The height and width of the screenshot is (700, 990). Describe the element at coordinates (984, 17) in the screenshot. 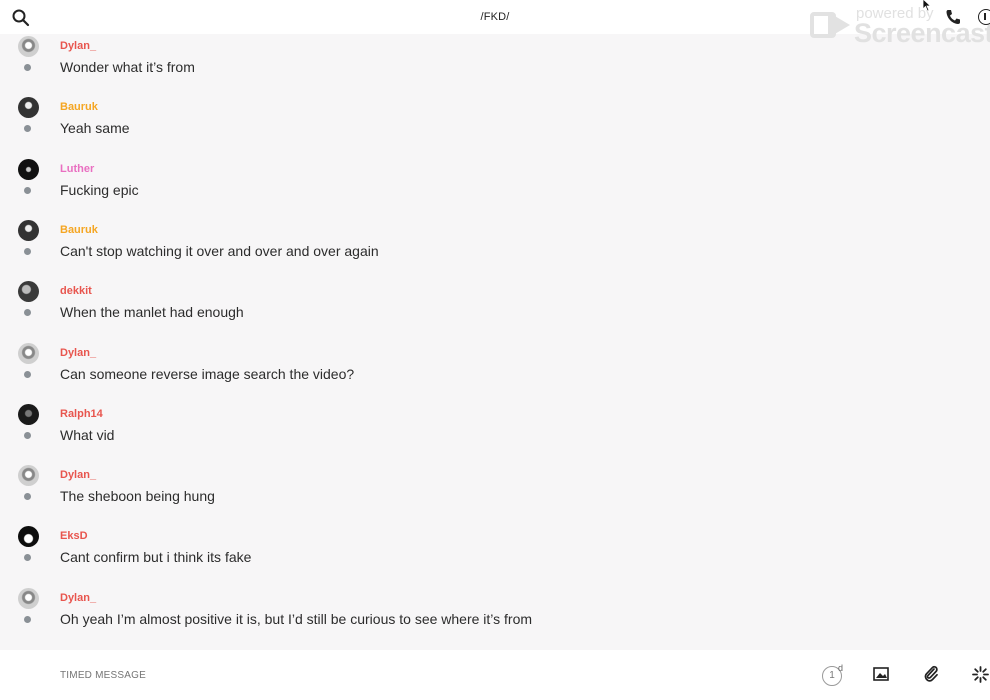

I see `info-button` at that location.